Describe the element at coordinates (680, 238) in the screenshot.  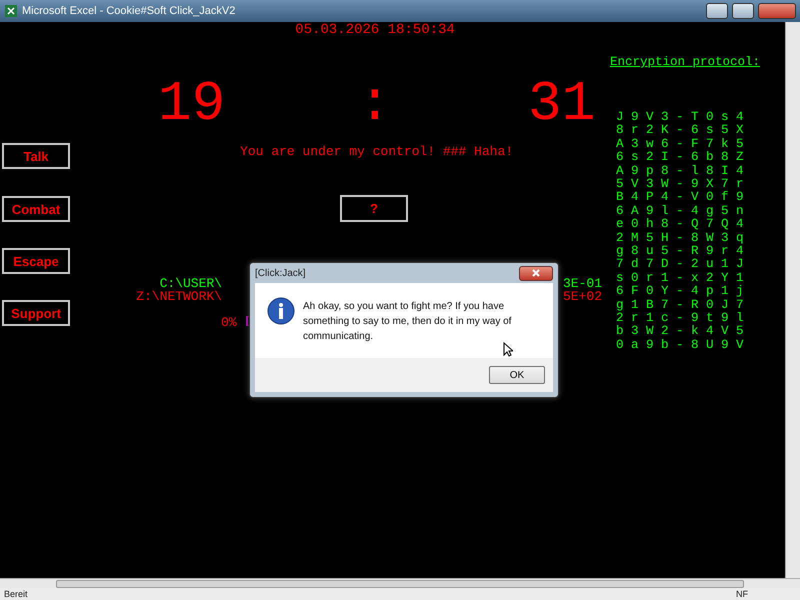
I see `encryption-code: 2 M 5 H - 8 W 3 q` at that location.